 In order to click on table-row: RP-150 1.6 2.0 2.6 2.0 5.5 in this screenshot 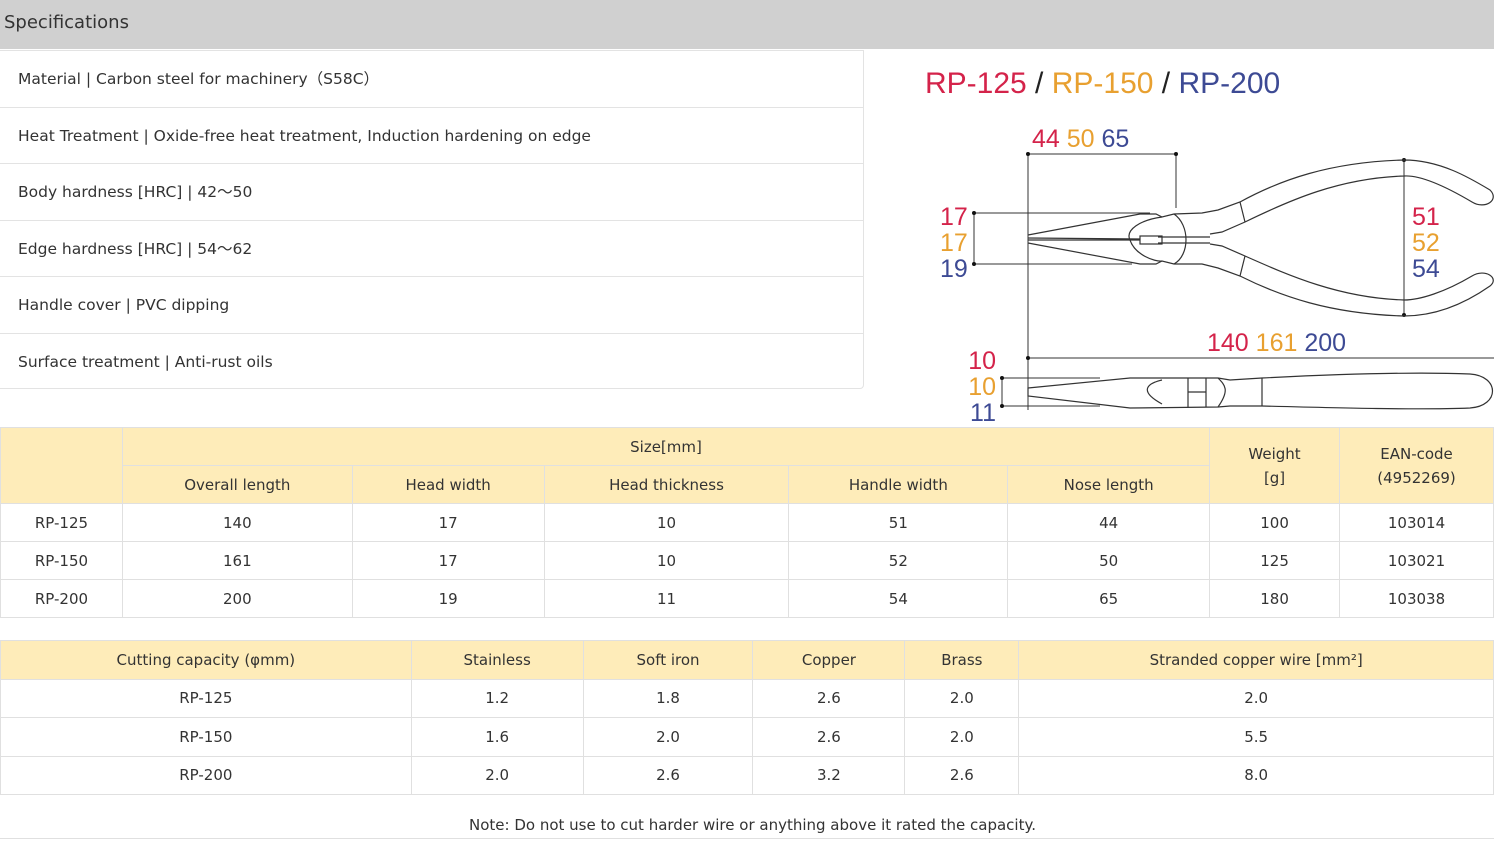, I will do `click(747, 737)`.